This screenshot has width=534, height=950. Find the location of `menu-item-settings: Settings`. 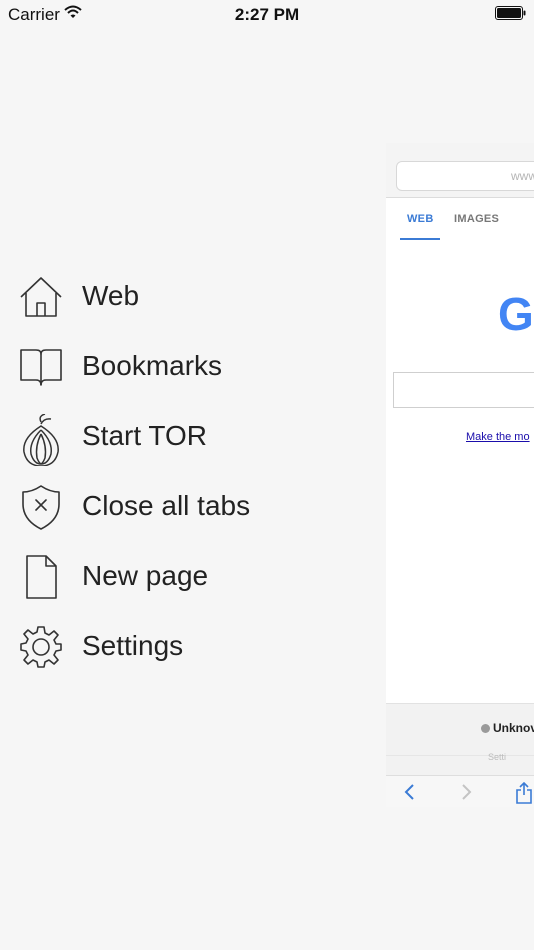

menu-item-settings: Settings is located at coordinates (180, 646).